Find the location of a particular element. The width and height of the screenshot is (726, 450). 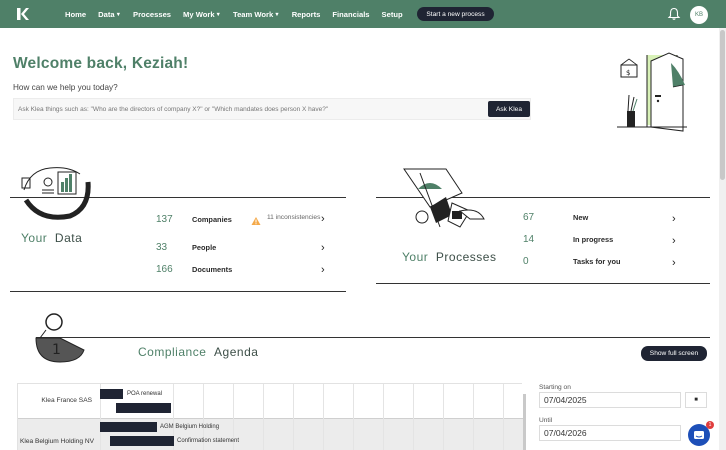

gantt-row-name: Klea France SAS is located at coordinates (66, 400).